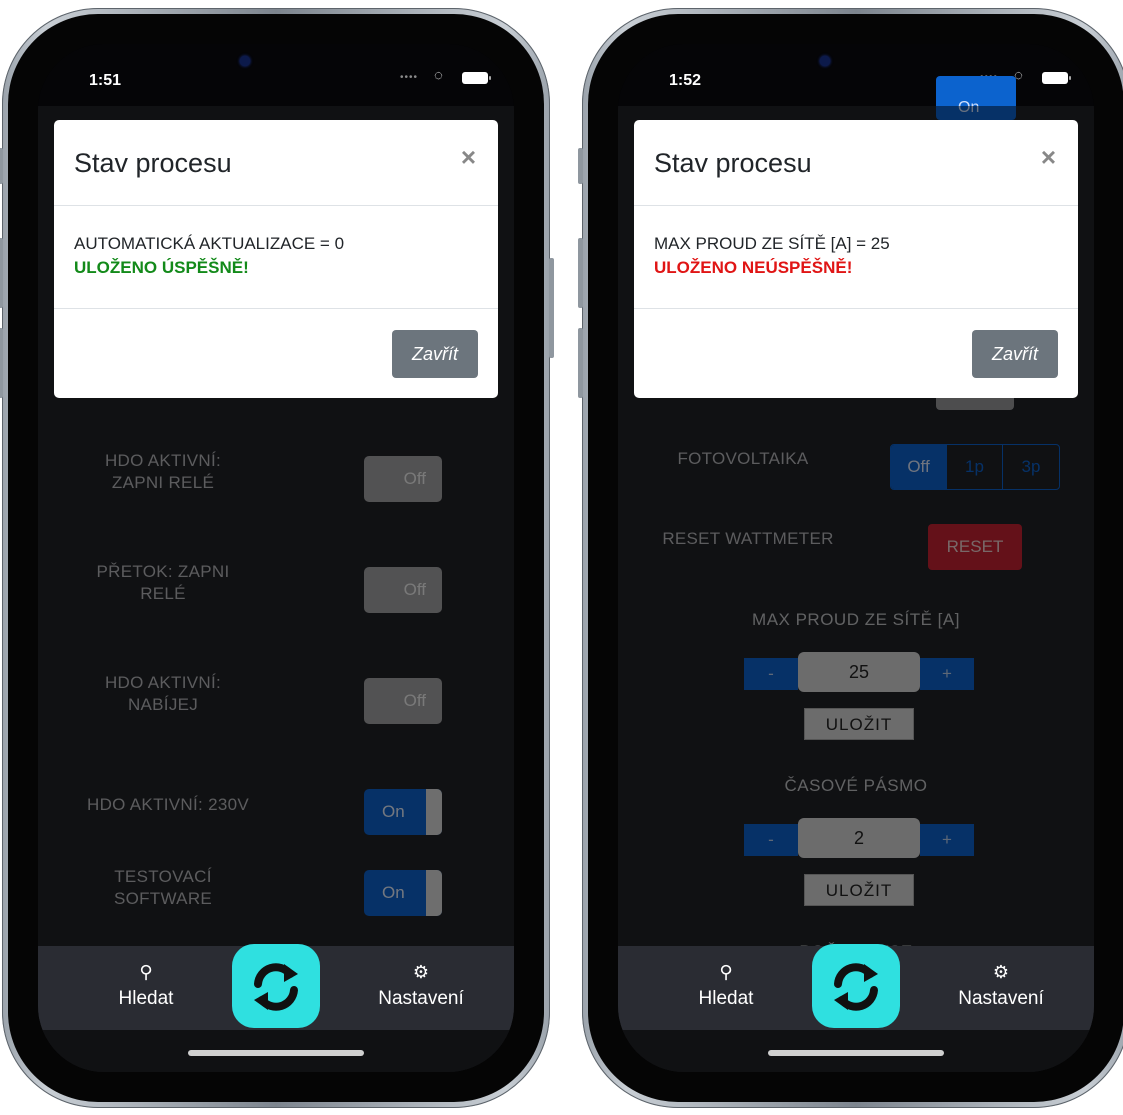 The image size is (1123, 1115). What do you see at coordinates (438, 75) in the screenshot?
I see `wifi-icon: ◌` at bounding box center [438, 75].